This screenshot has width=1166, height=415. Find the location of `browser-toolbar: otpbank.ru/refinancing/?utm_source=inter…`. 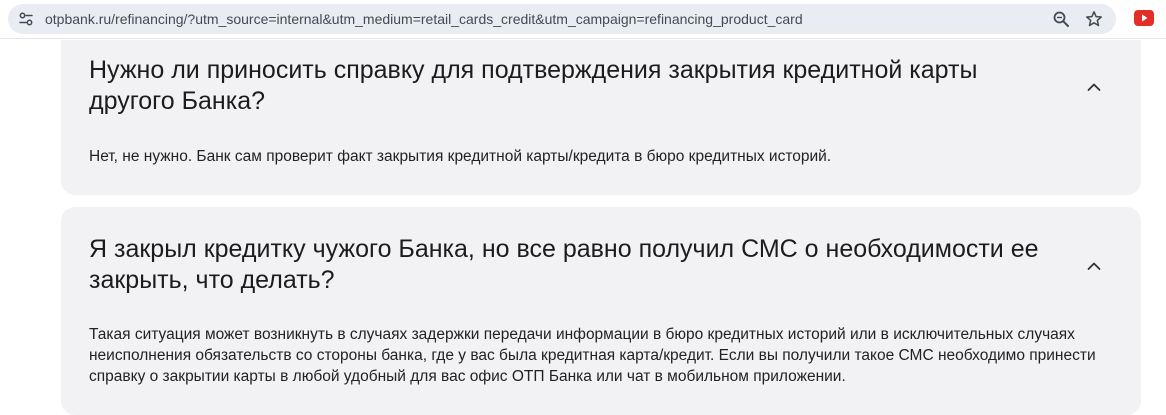

browser-toolbar: otpbank.ru/refinancing/?utm_source=inter… is located at coordinates (583, 19).